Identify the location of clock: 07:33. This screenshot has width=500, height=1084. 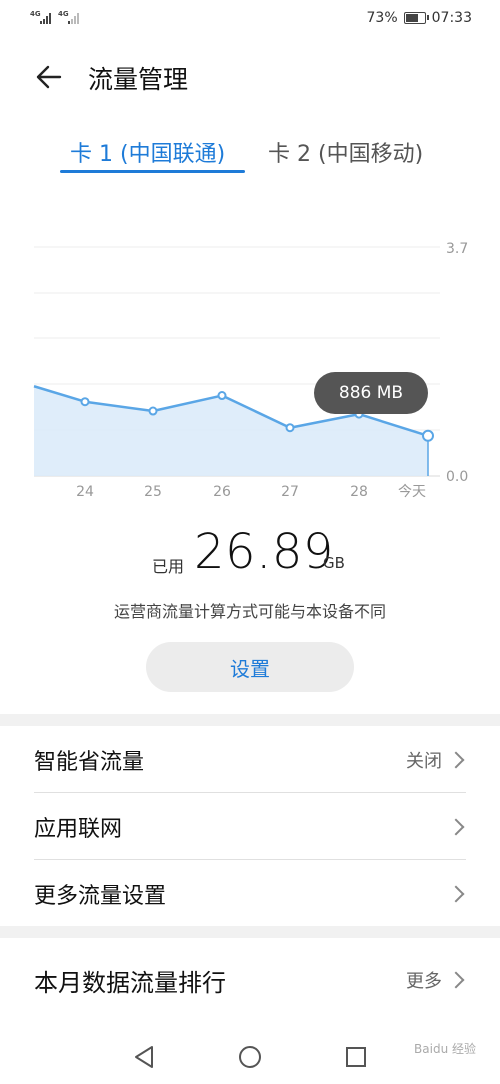
(451, 18).